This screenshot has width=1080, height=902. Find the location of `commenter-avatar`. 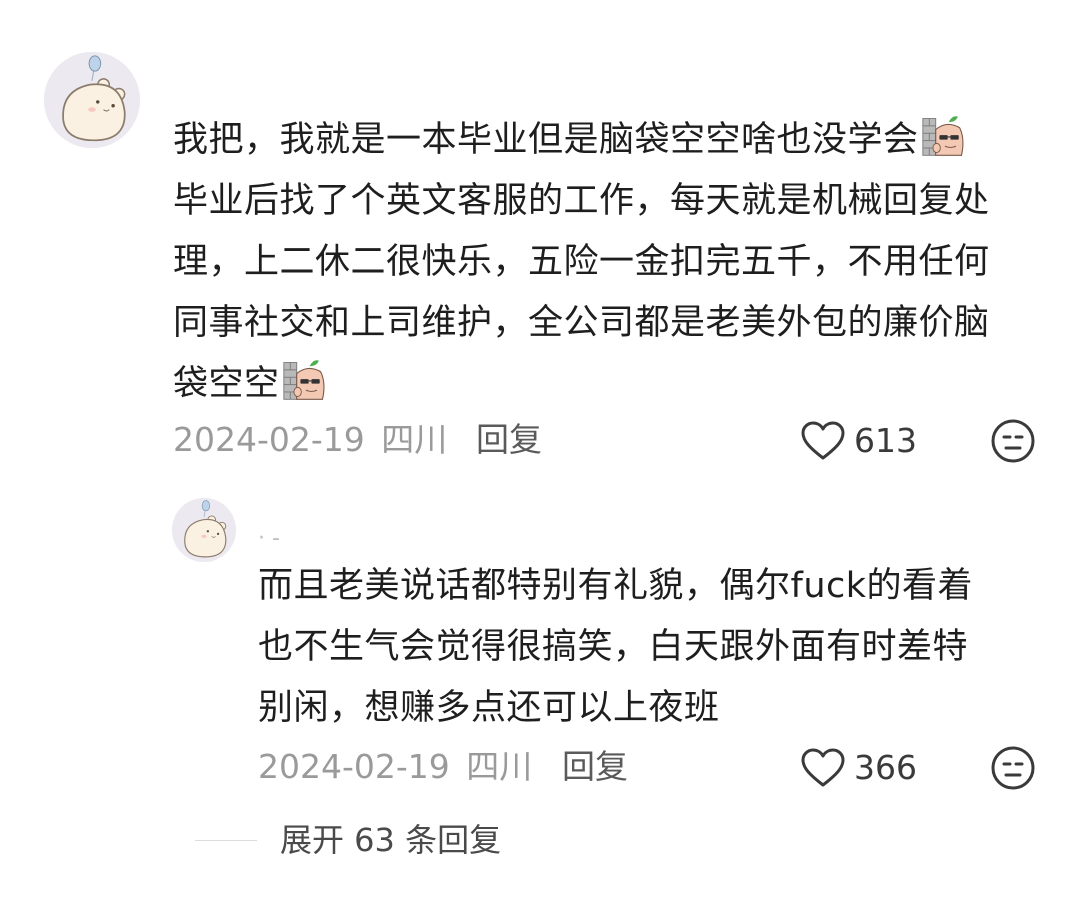

commenter-avatar is located at coordinates (92, 100).